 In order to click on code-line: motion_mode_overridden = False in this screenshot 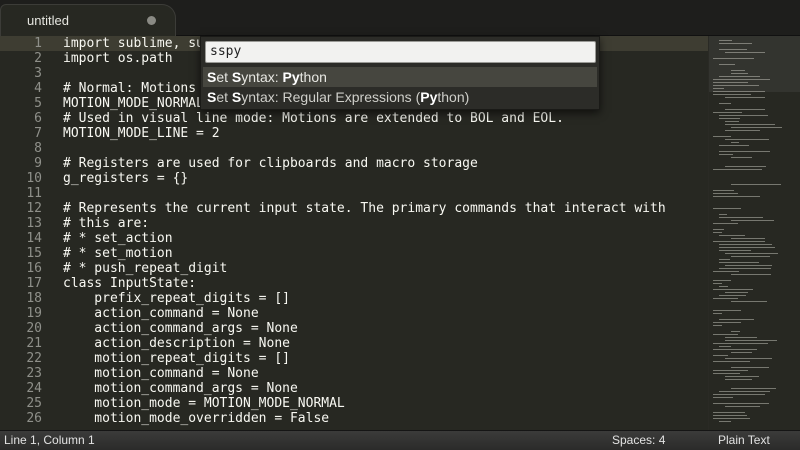, I will do `click(196, 418)`.